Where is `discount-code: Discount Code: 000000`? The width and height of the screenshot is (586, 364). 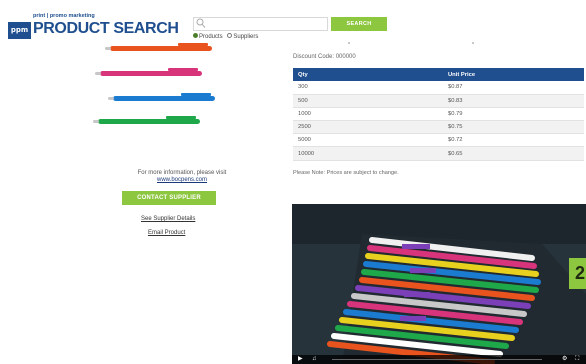 discount-code: Discount Code: 000000 is located at coordinates (324, 57).